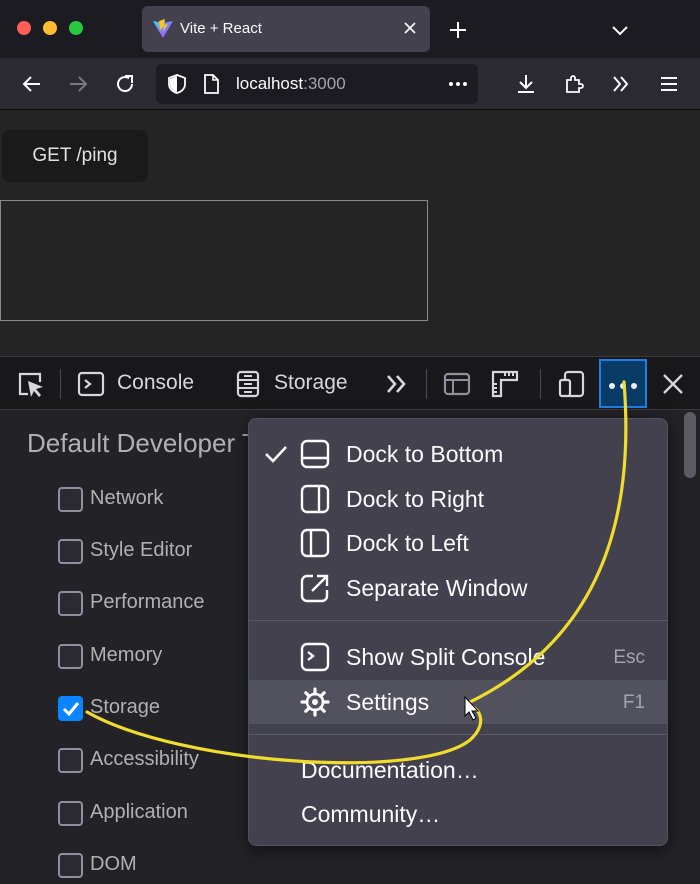 The height and width of the screenshot is (884, 700). Describe the element at coordinates (315, 499) in the screenshot. I see `dock-right-icon` at that location.